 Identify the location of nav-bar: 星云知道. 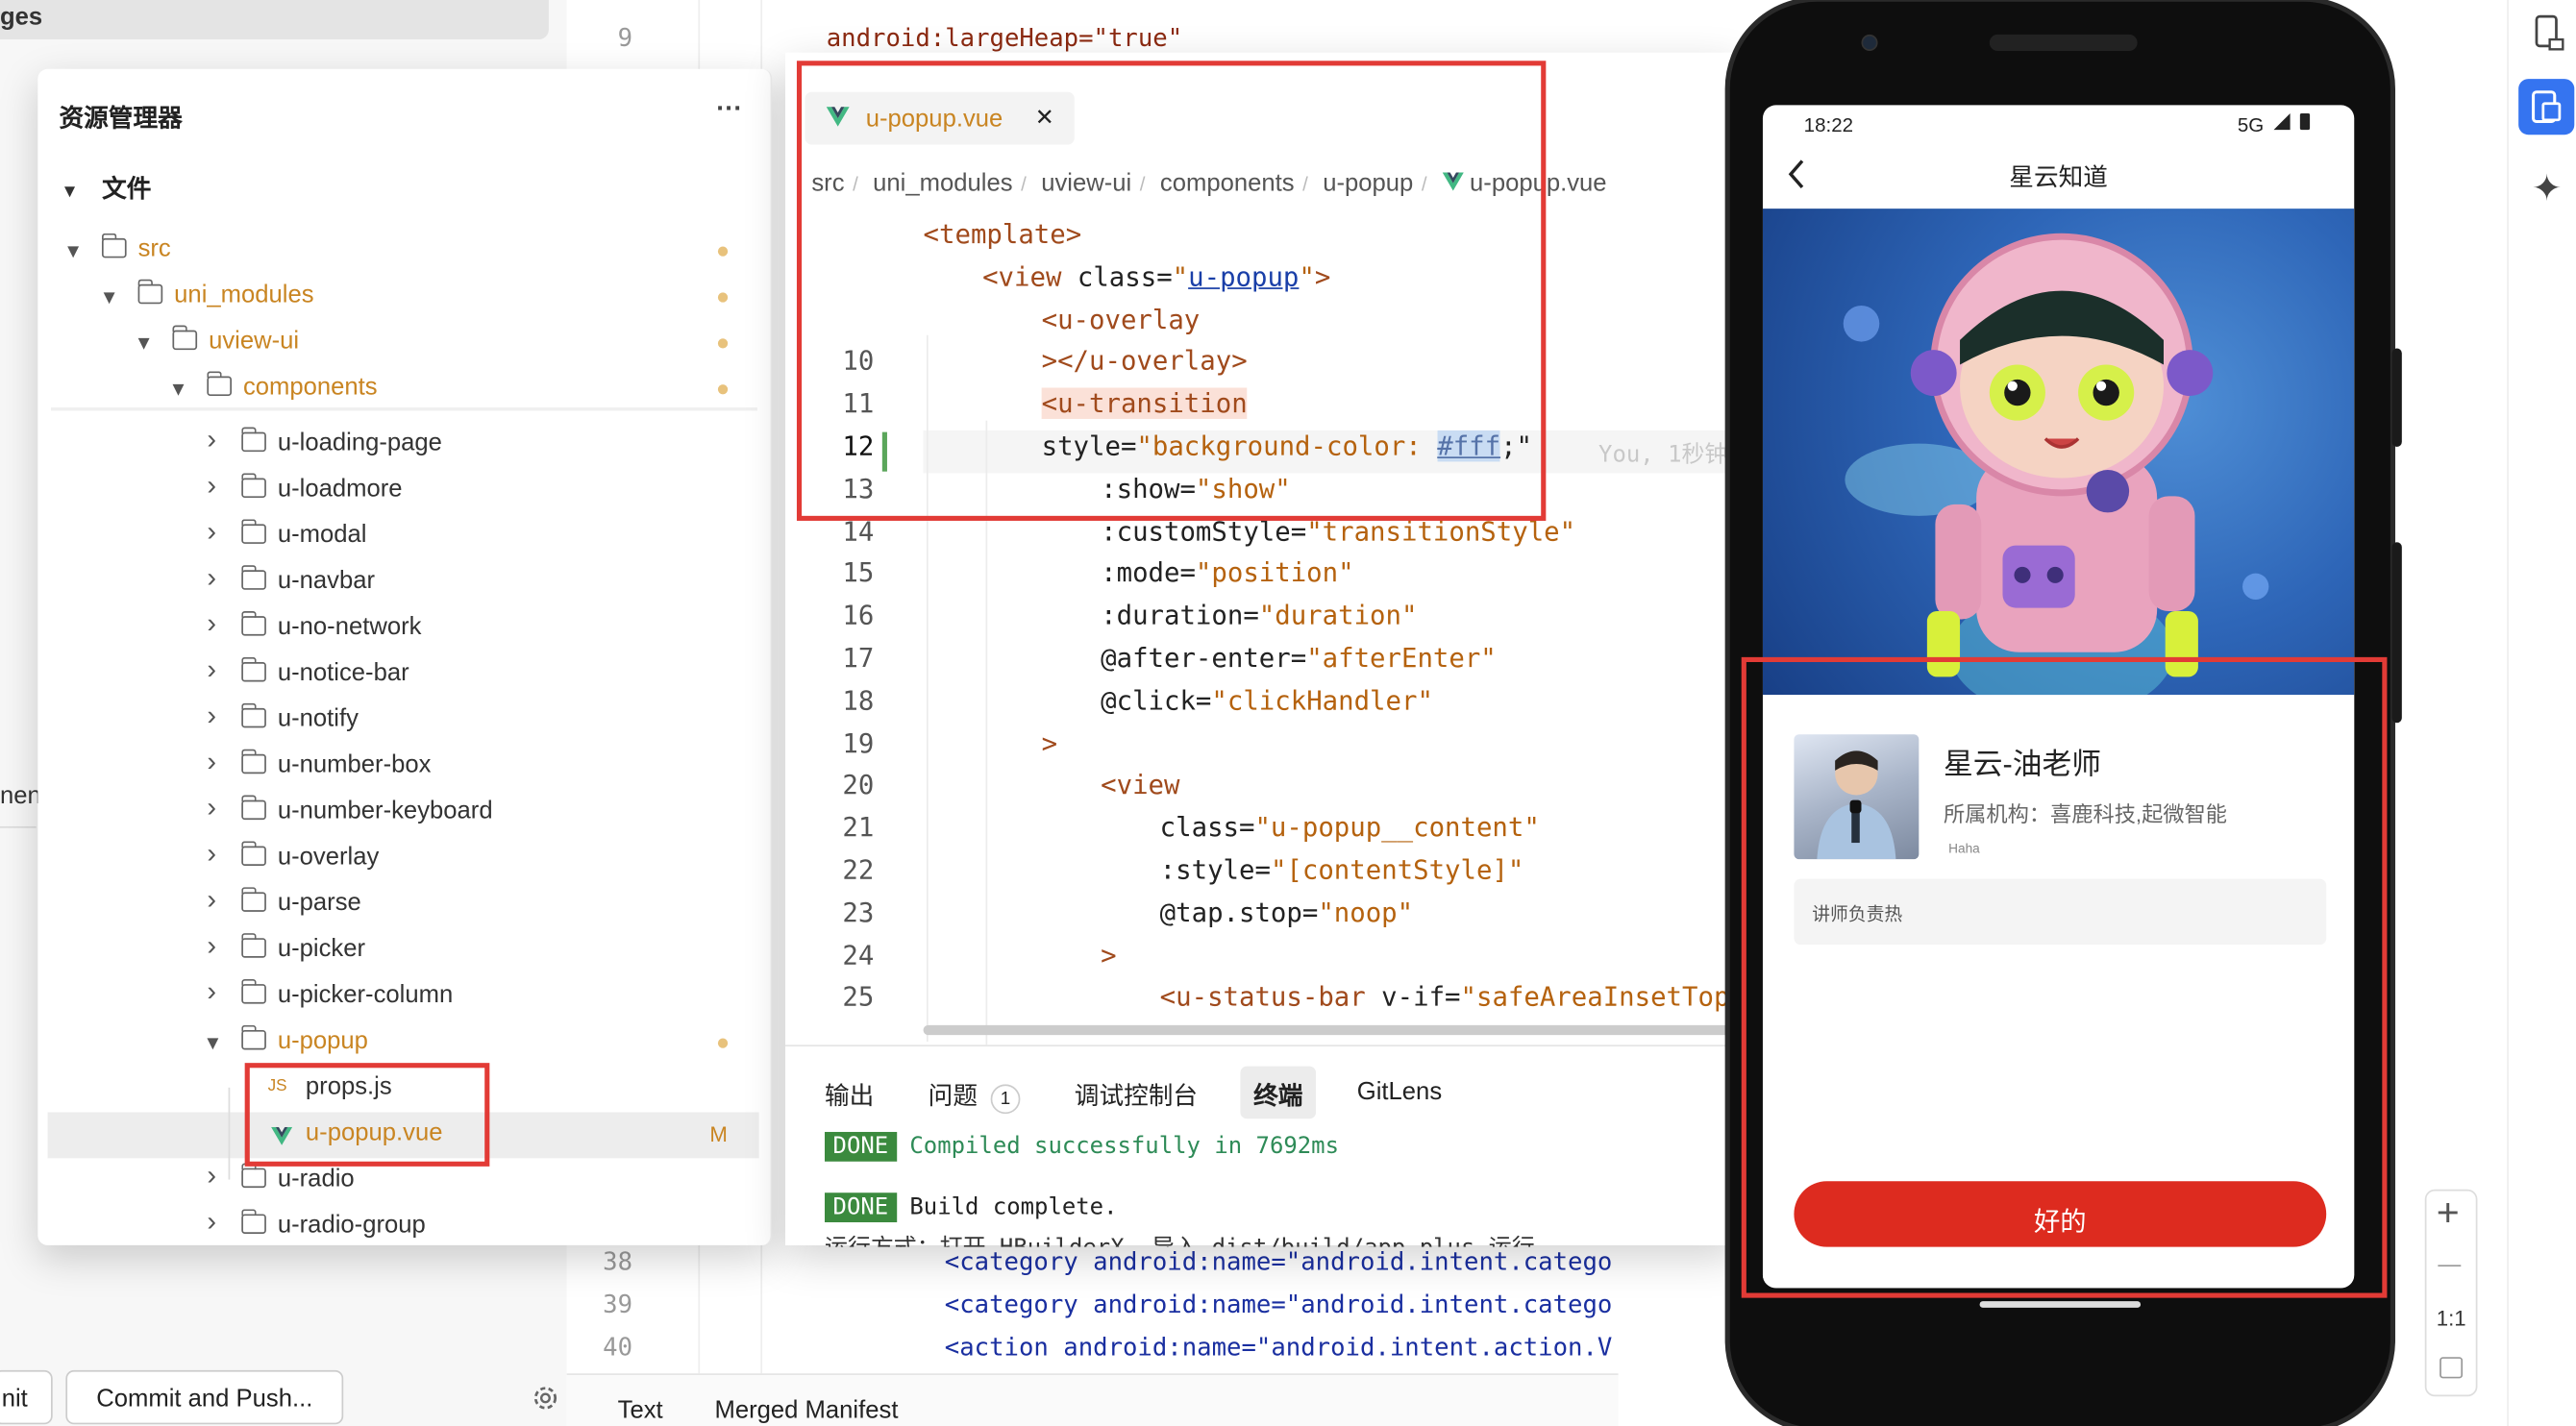
(2059, 176).